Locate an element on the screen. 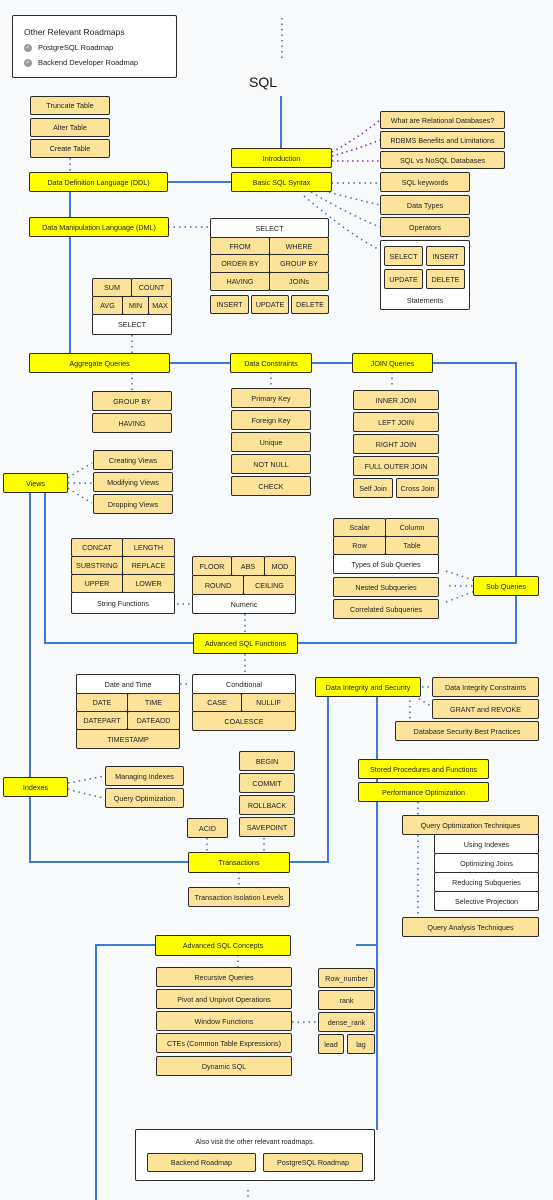 Image resolution: width=553 pixels, height=1200 pixels. clause-where: WHERE is located at coordinates (299, 246).